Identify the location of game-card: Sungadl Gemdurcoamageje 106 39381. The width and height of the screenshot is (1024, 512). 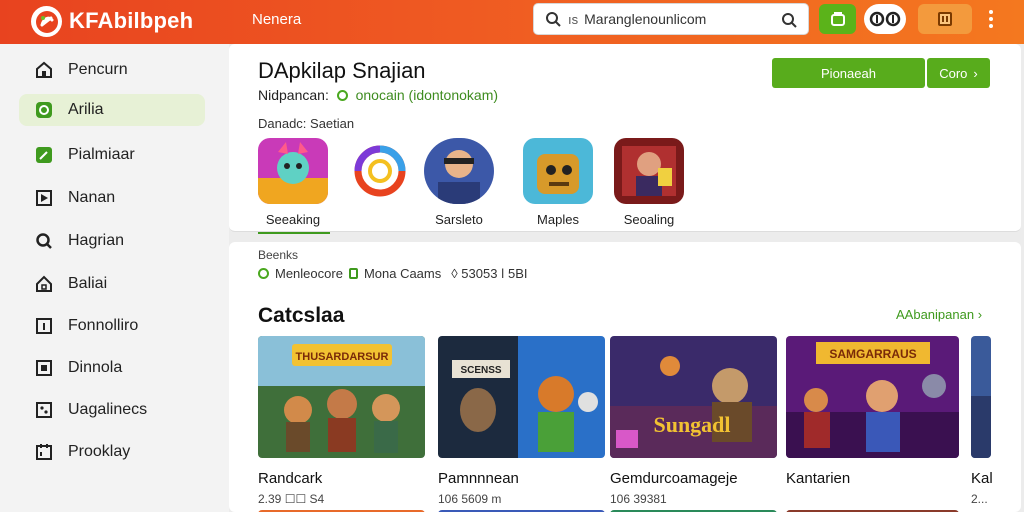
(693, 421).